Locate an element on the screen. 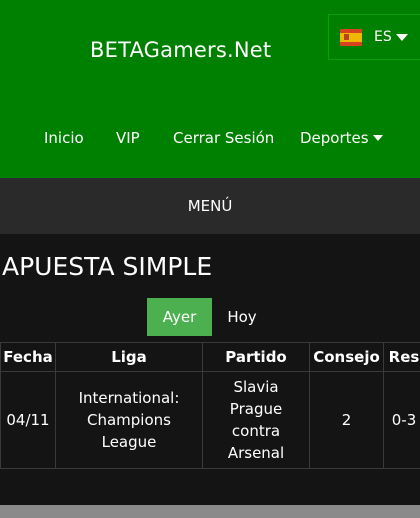 The width and height of the screenshot is (420, 518). cell-consejo: 2 is located at coordinates (346, 420).